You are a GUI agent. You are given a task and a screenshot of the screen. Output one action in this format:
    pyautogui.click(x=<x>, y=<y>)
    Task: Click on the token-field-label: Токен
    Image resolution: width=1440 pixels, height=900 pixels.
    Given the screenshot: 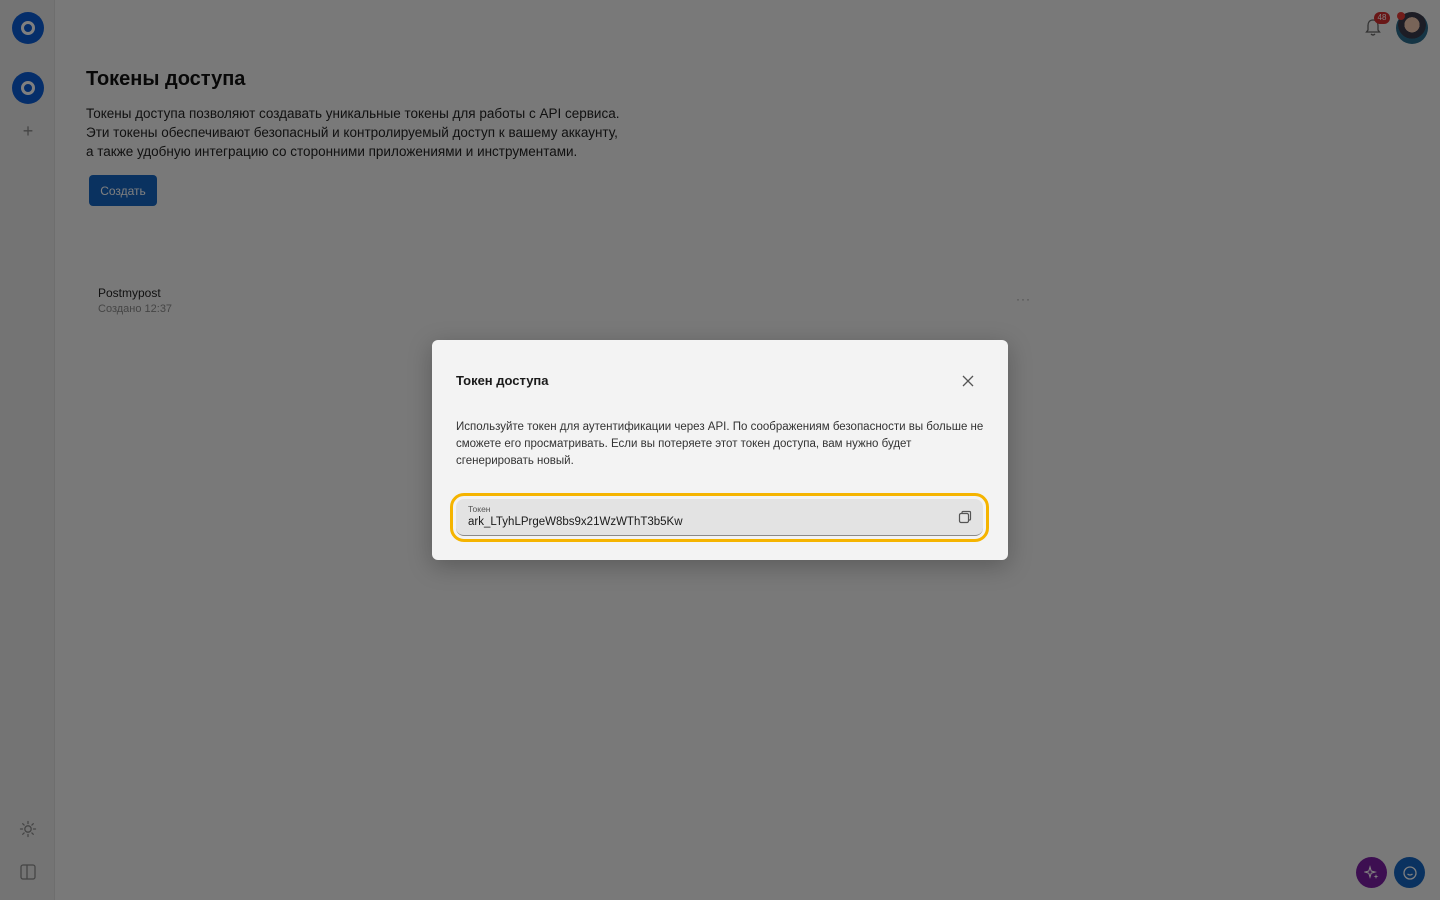 What is the action you would take?
    pyautogui.click(x=479, y=509)
    